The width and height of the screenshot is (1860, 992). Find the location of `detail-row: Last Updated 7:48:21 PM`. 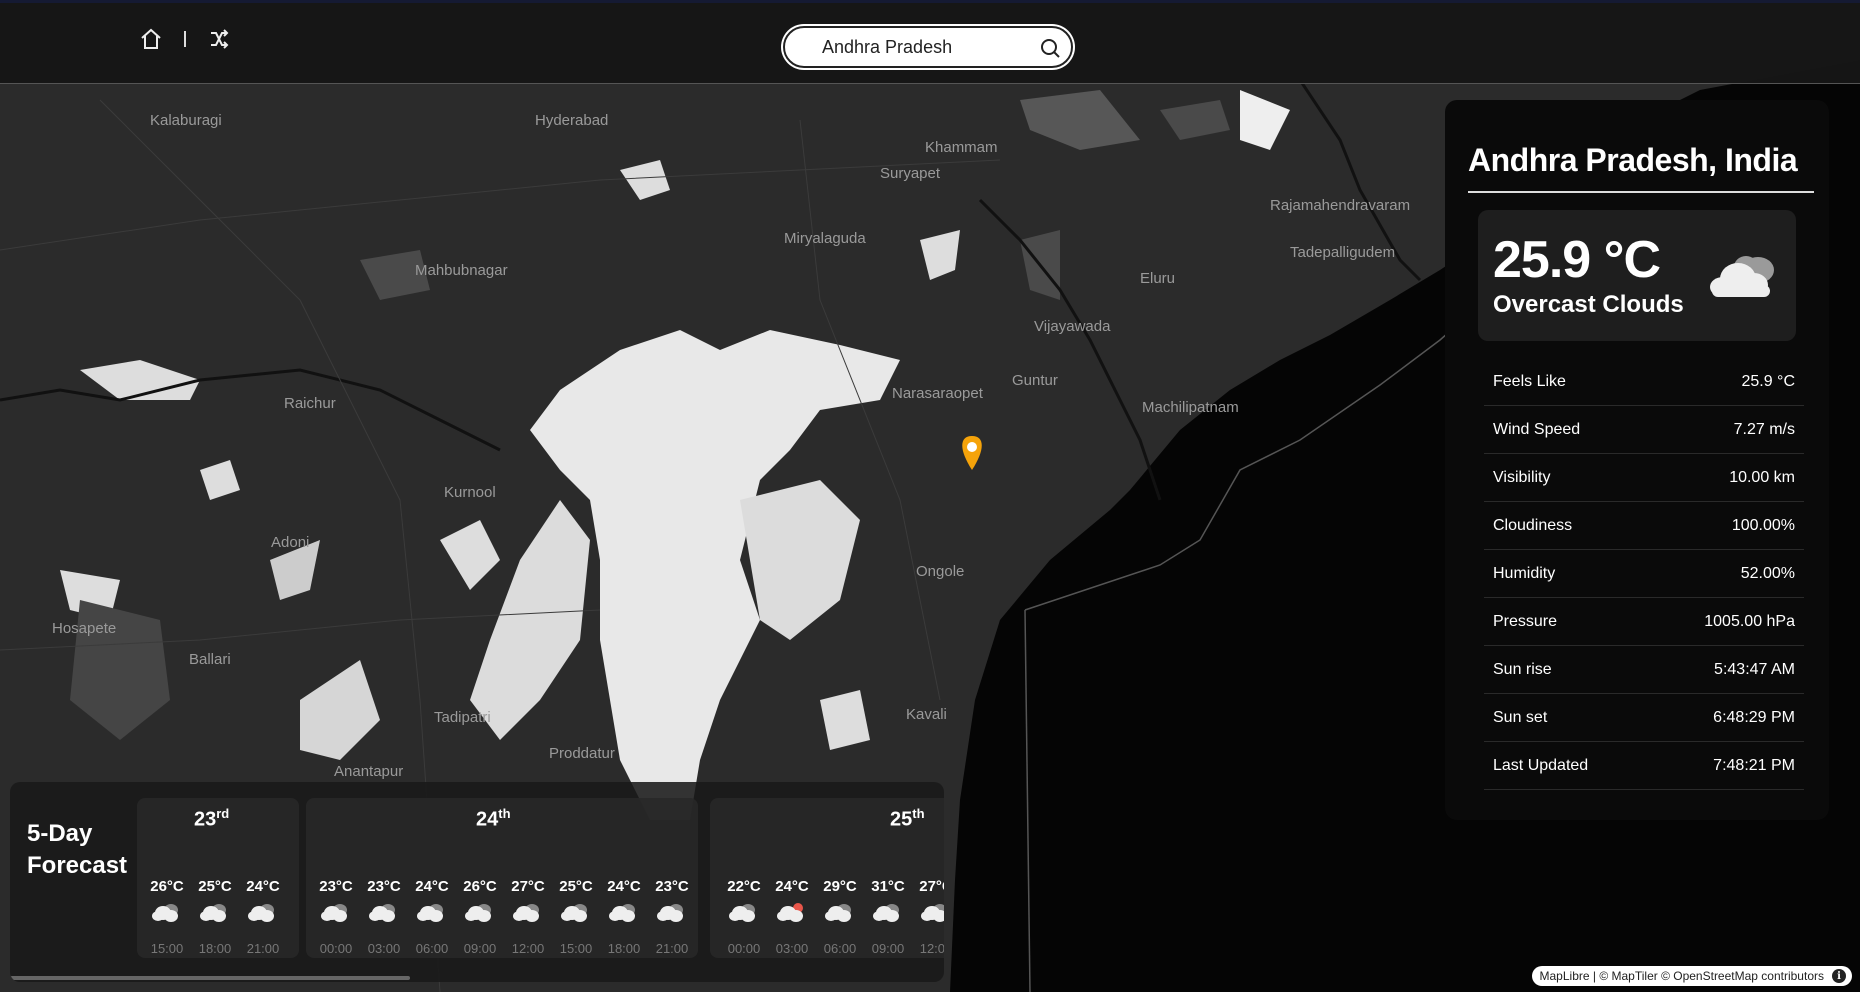

detail-row: Last Updated 7:48:21 PM is located at coordinates (1644, 766).